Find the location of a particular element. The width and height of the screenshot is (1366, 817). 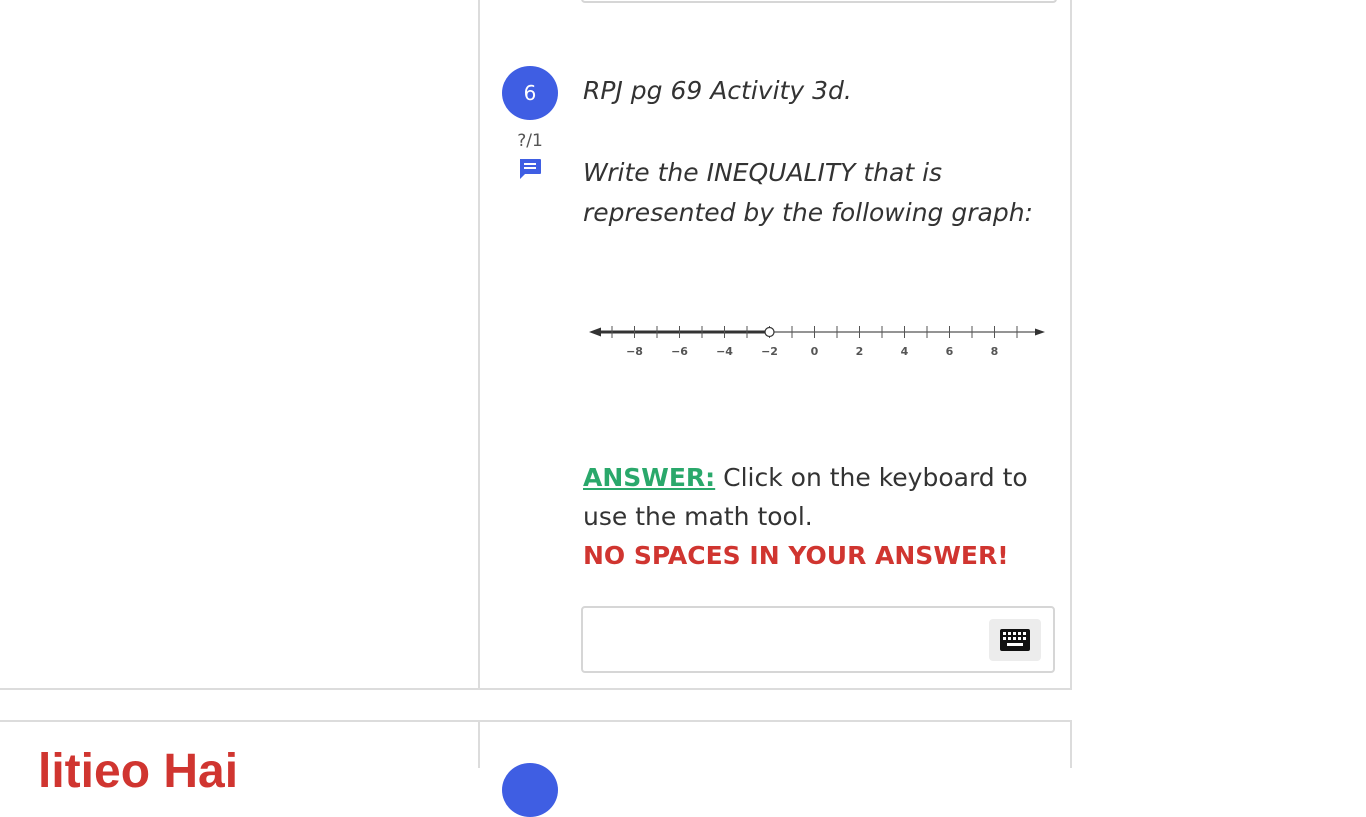

question-number-badge: 6 is located at coordinates (530, 93).